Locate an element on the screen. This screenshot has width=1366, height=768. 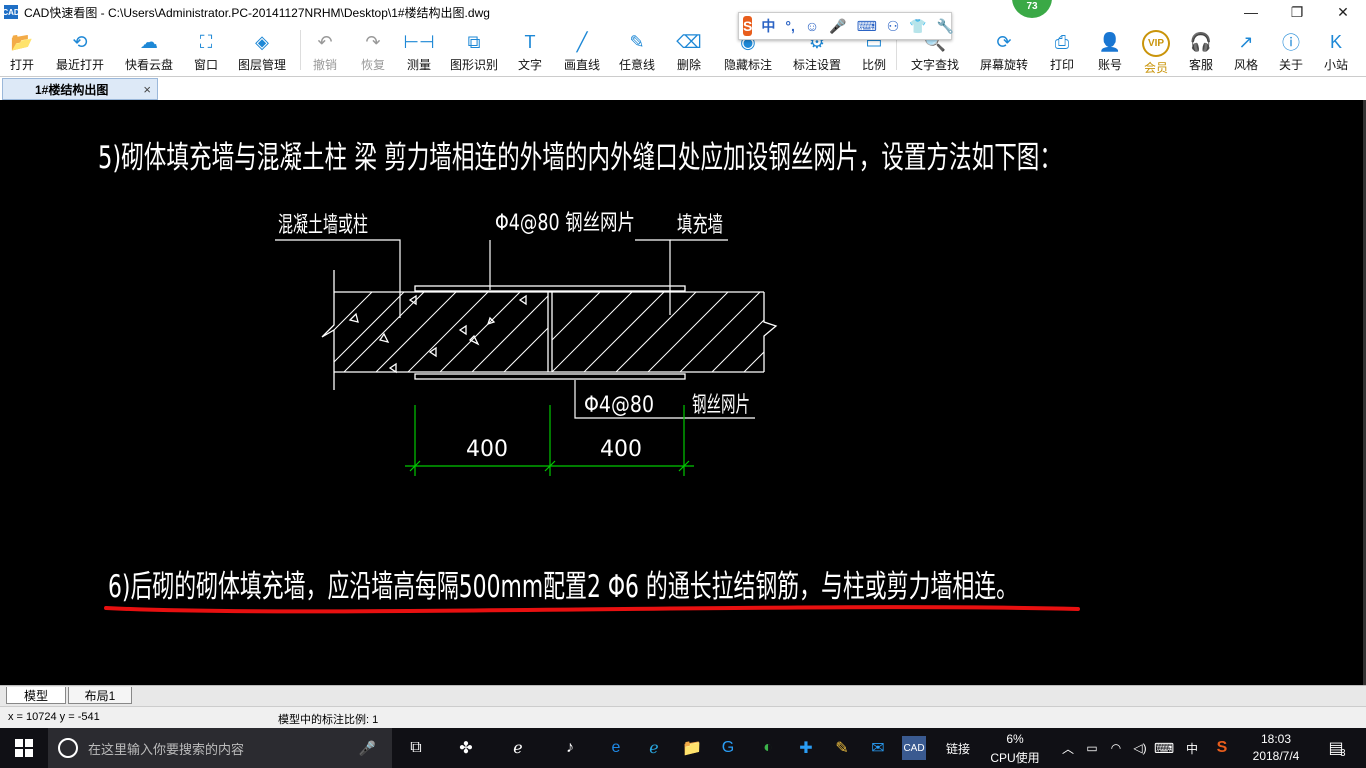
ie-browser-icon: e is located at coordinates (616, 748).